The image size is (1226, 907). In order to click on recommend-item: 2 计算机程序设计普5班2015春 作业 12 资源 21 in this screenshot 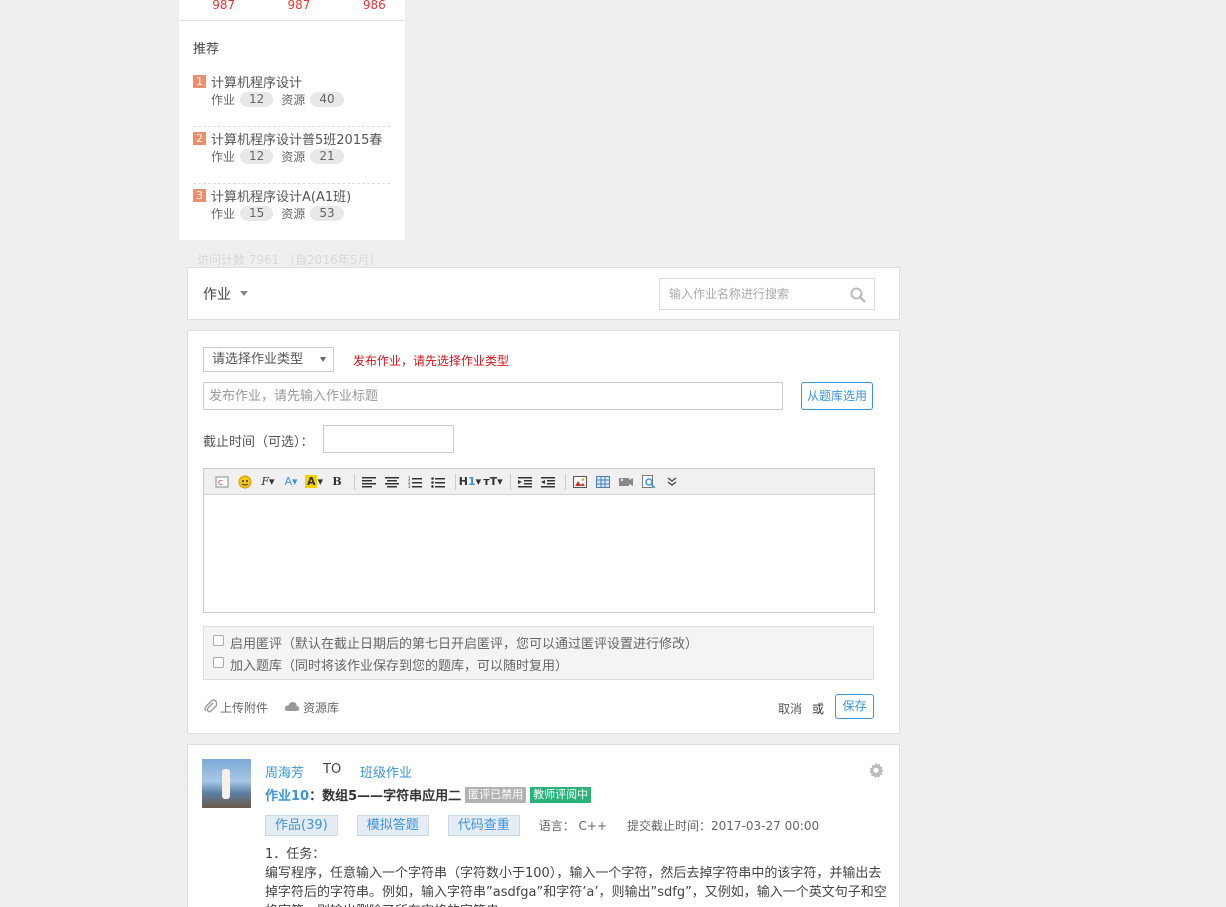, I will do `click(291, 155)`.